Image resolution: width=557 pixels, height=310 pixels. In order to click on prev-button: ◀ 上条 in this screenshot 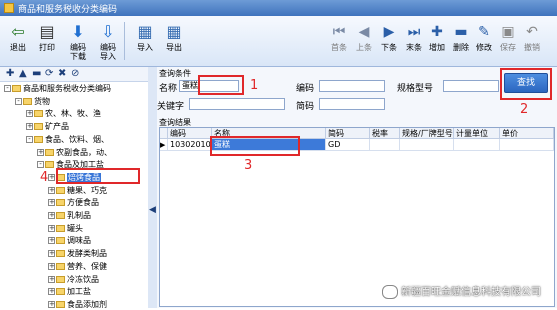, I will do `click(364, 42)`.